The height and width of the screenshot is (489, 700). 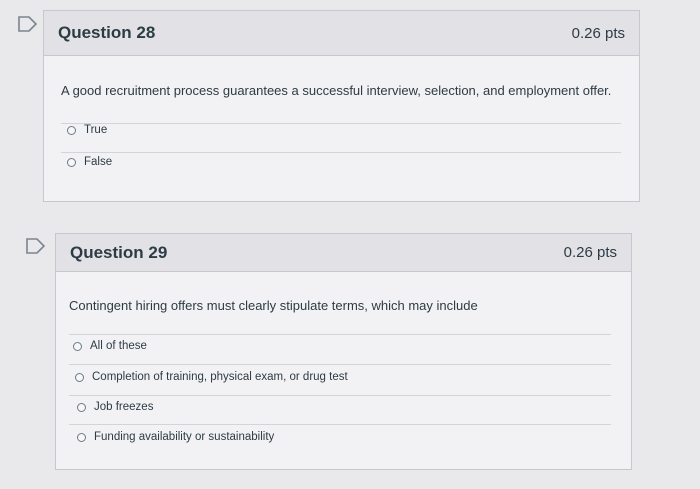 I want to click on answer-label: True, so click(x=96, y=130).